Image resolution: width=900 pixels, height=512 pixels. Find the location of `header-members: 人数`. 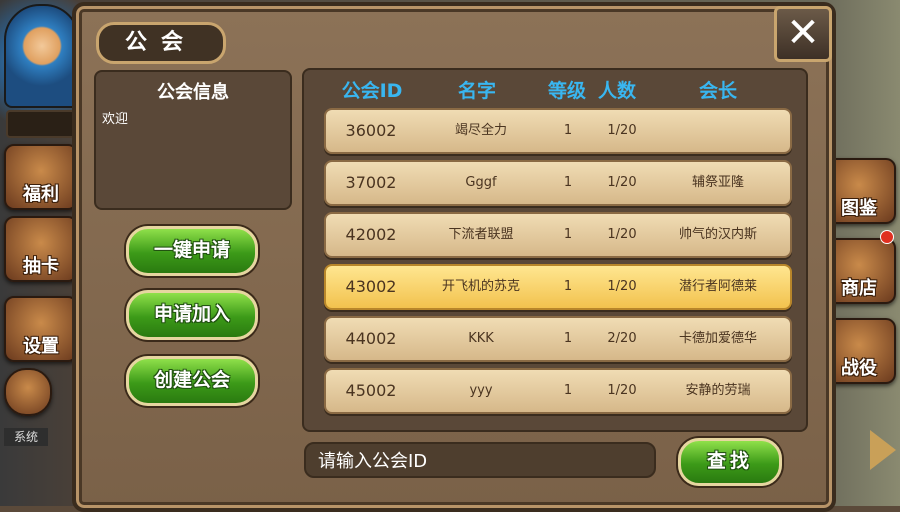

header-members: 人数 is located at coordinates (616, 91).